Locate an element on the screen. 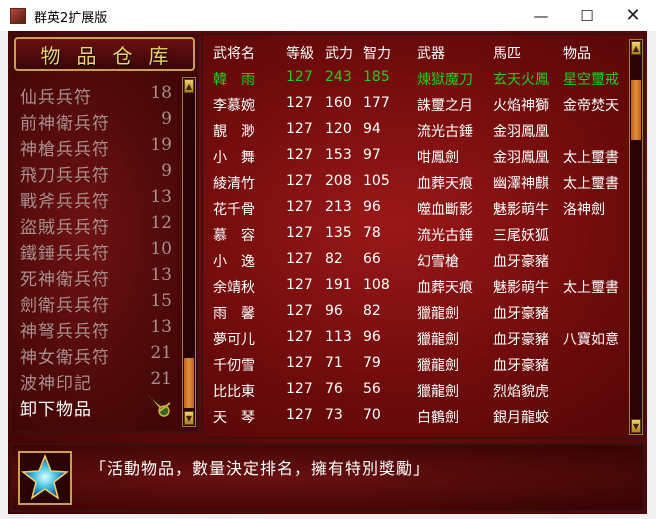 This screenshot has width=656, height=519. cell-name: 天 琴 is located at coordinates (234, 418).